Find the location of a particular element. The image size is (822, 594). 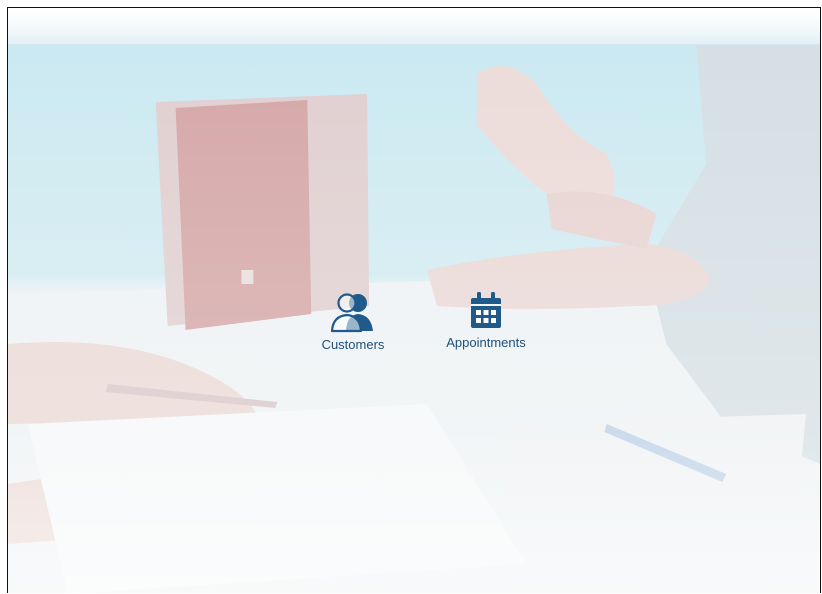

appointments-tile: Appointments is located at coordinates (486, 320).